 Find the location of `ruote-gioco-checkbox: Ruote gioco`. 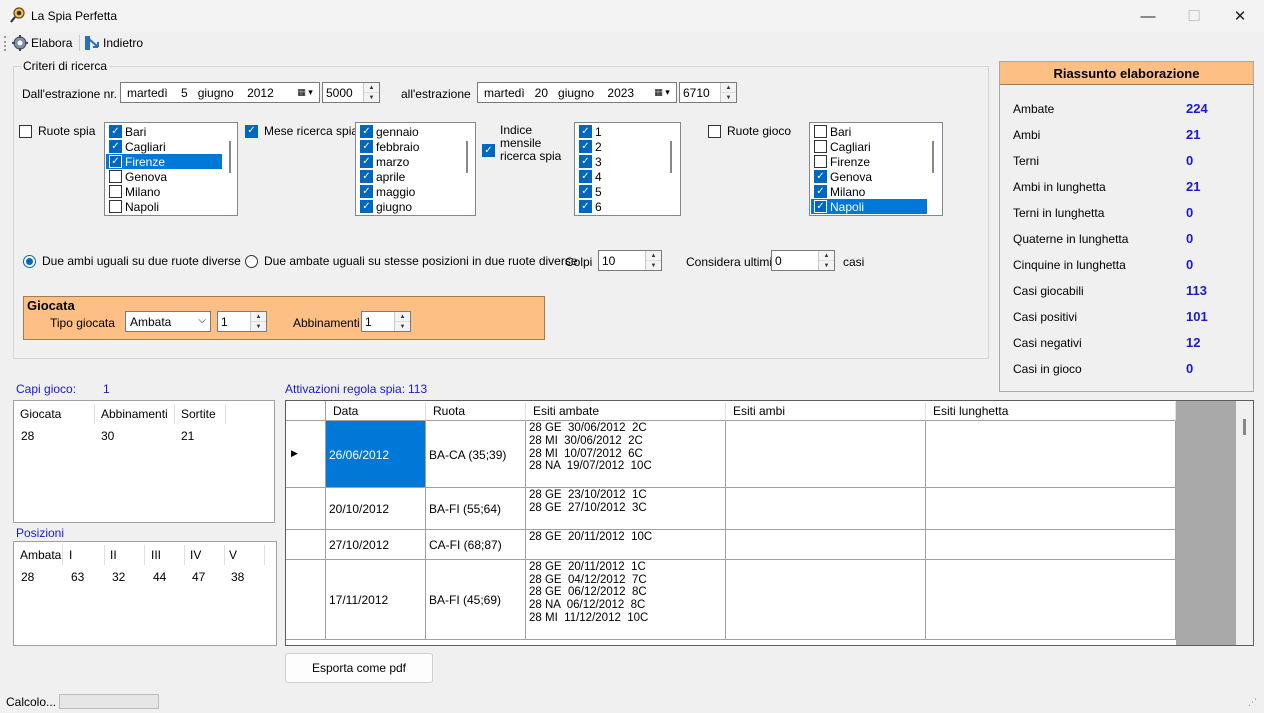

ruote-gioco-checkbox: Ruote gioco is located at coordinates (749, 131).